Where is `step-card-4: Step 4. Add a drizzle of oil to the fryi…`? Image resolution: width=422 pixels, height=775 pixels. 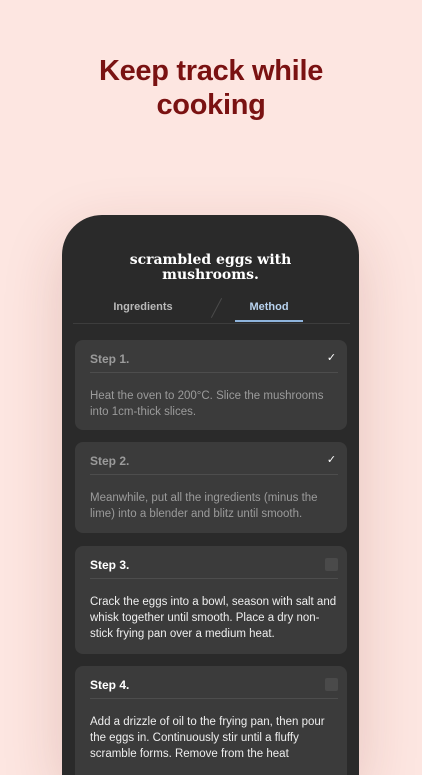 step-card-4: Step 4. Add a drizzle of oil to the fryi… is located at coordinates (211, 720).